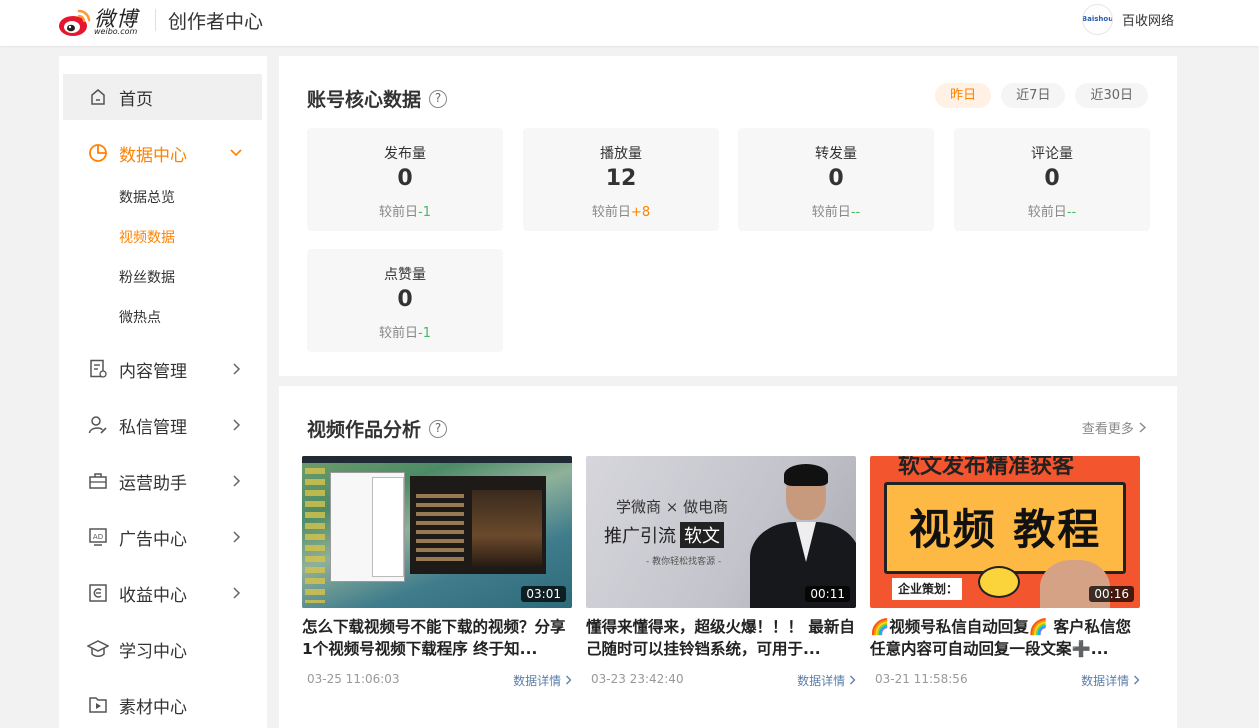 This screenshot has width=1259, height=728. What do you see at coordinates (103, 21) in the screenshot?
I see `weibo-logo: 微博 weibo.com` at bounding box center [103, 21].